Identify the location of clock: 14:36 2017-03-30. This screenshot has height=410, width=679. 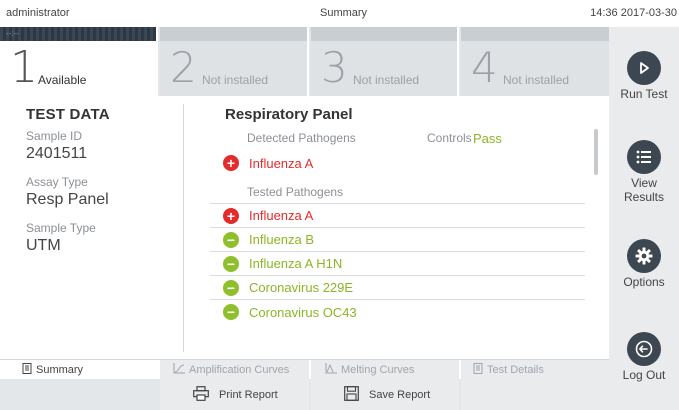
(633, 13).